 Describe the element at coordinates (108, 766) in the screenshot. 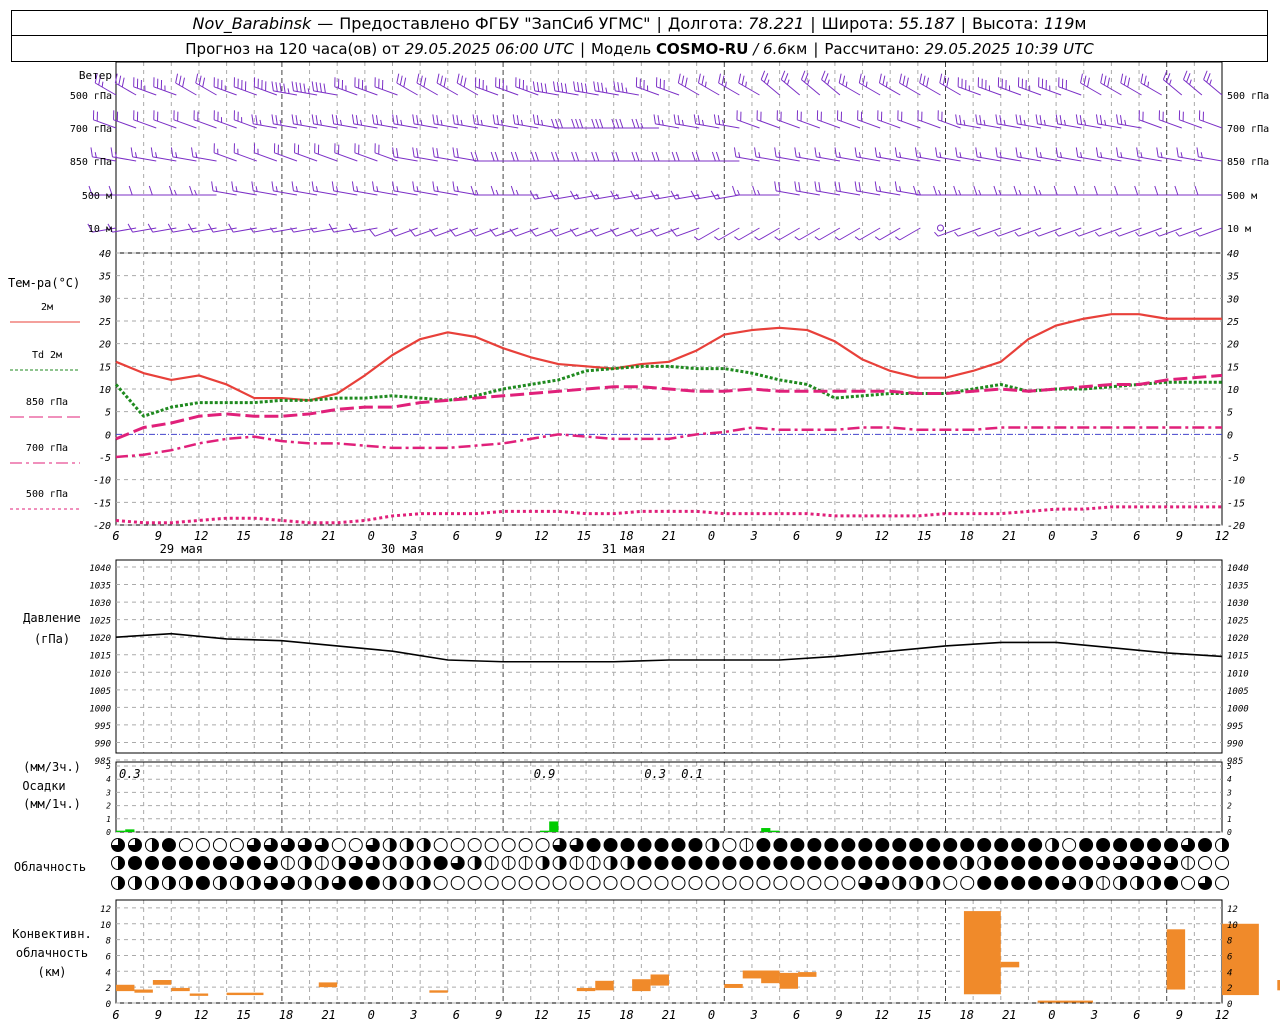

I see `precip-tick-left: 5` at that location.